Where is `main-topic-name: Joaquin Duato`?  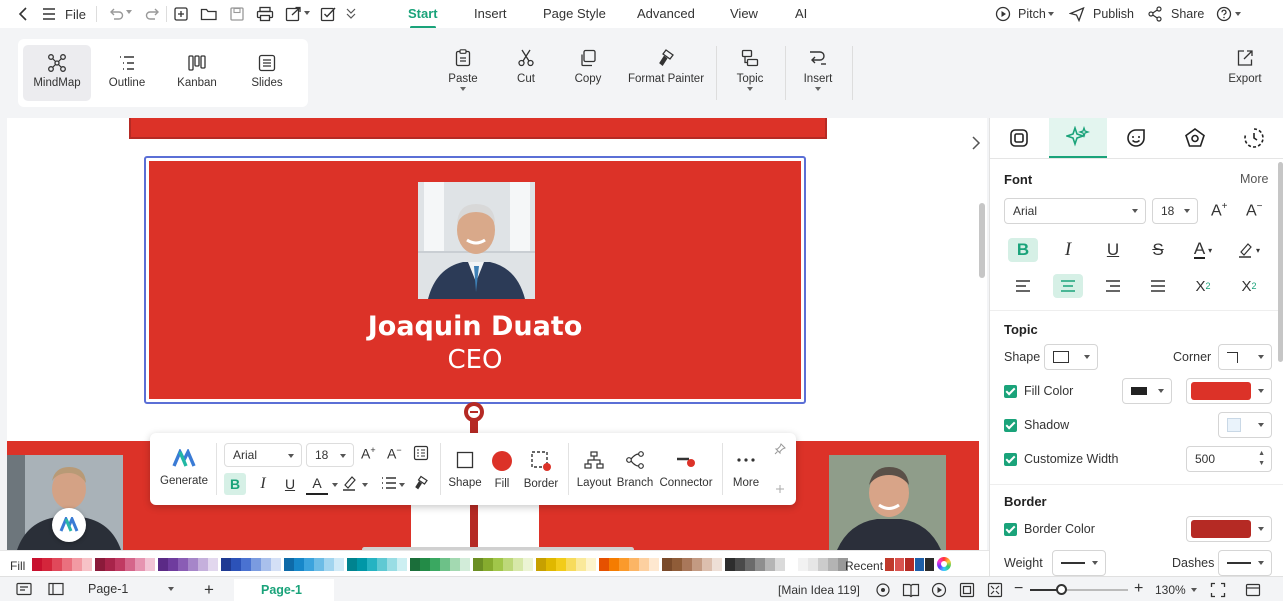
main-topic-name: Joaquin Duato is located at coordinates (475, 326).